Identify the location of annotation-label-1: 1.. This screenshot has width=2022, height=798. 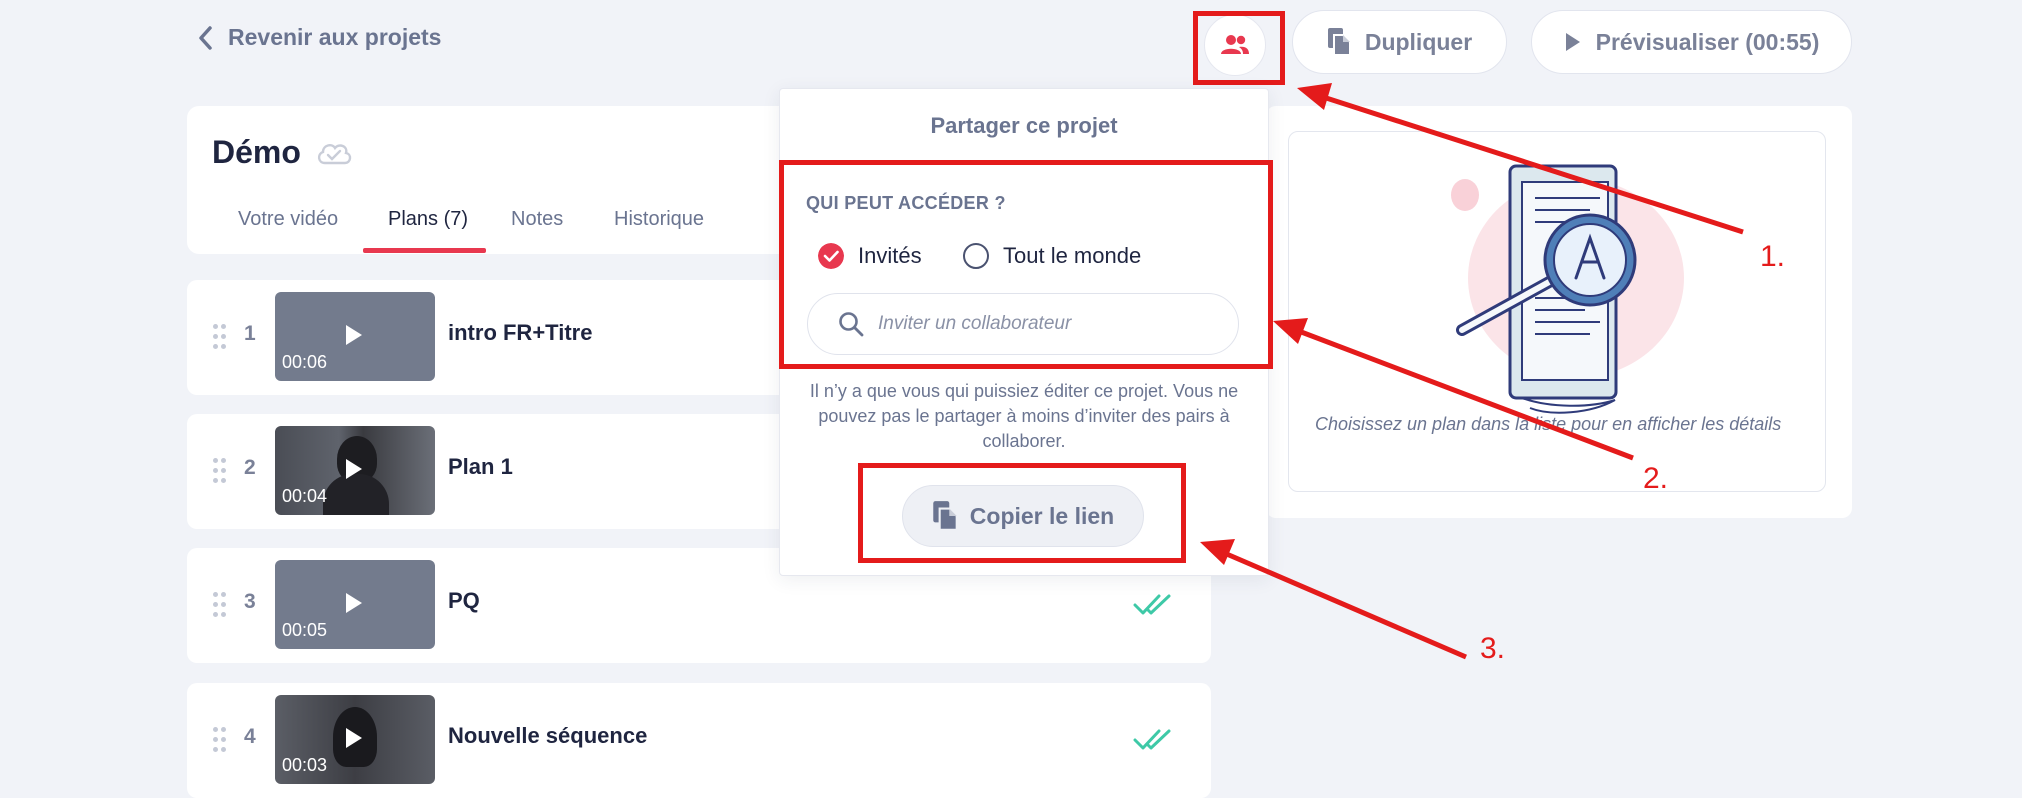
(1773, 256).